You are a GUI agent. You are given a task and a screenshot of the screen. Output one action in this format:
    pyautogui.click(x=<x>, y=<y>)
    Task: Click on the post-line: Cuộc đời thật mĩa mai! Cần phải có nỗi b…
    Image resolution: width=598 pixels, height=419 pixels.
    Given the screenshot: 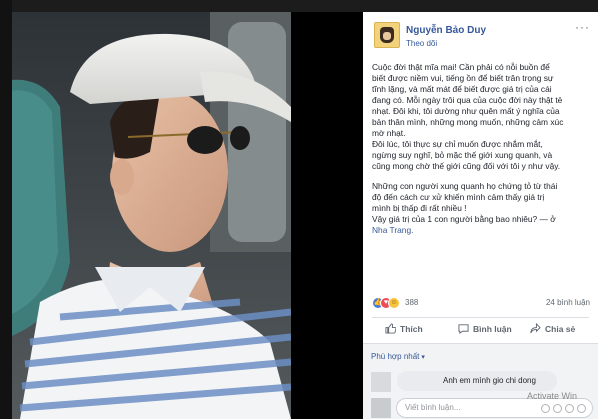 What is the action you would take?
    pyautogui.click(x=461, y=67)
    